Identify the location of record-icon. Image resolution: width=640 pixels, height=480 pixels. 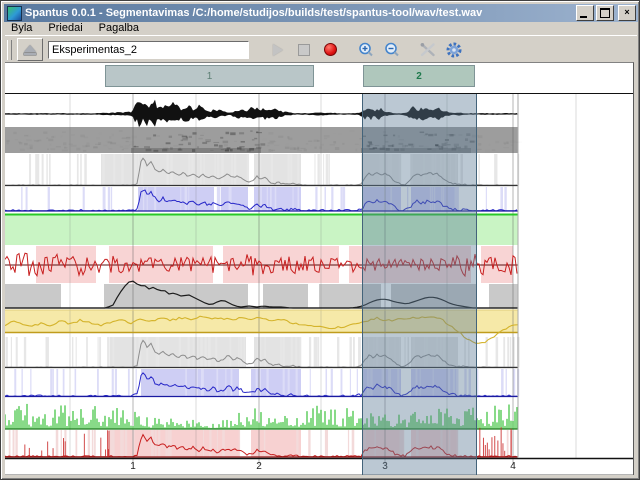
(330, 49).